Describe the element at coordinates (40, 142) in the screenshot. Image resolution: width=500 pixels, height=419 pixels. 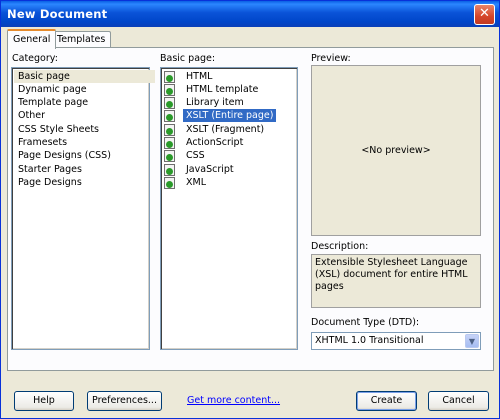
I see `category-item-framesets: Framesets` at that location.